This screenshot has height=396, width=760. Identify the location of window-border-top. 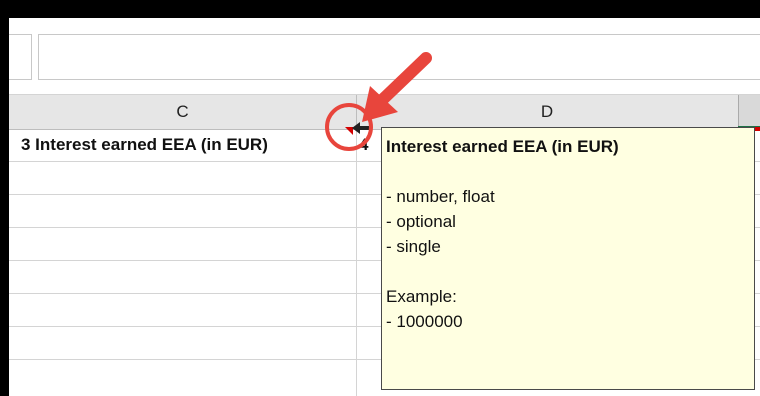
(380, 9).